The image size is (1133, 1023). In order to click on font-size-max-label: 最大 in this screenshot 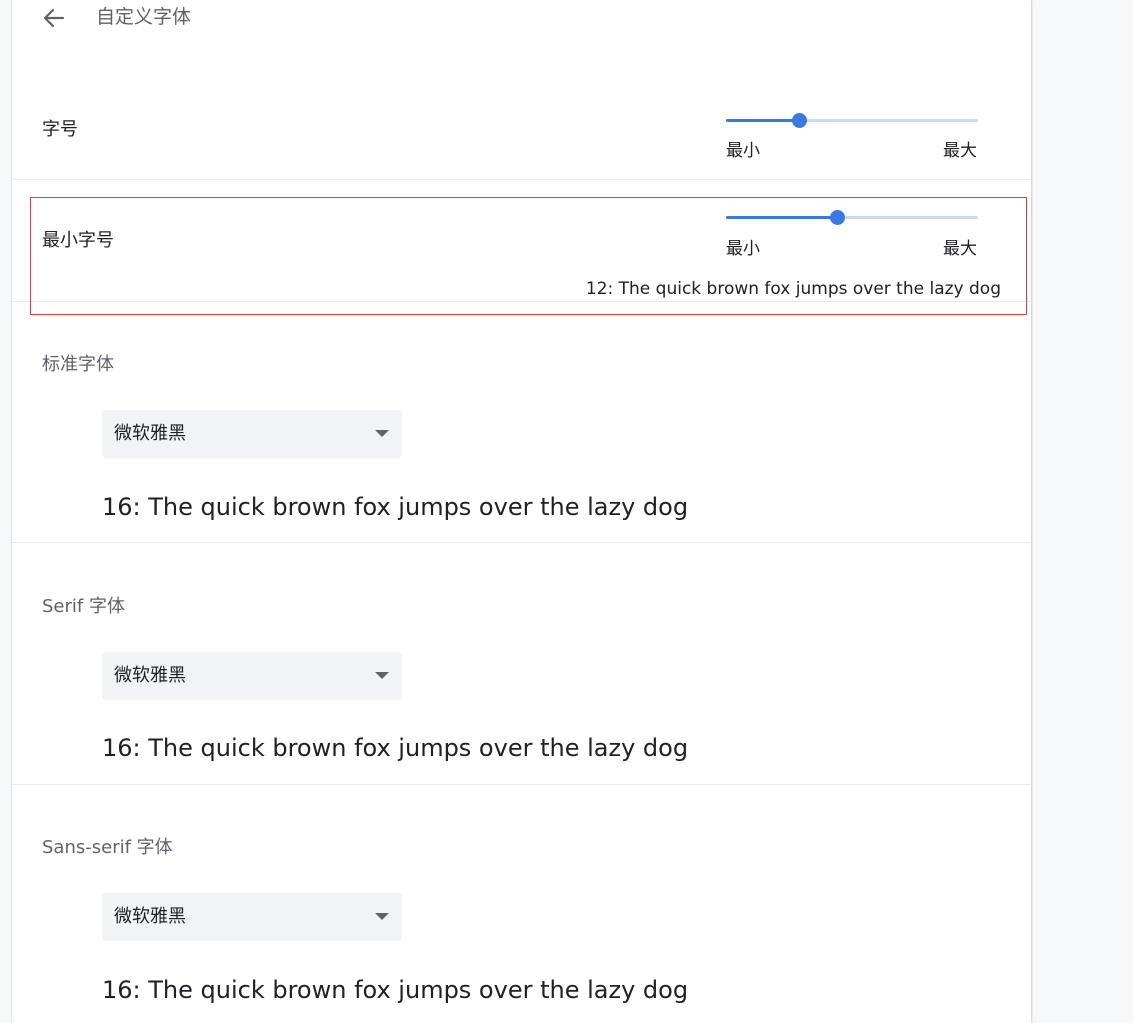, I will do `click(960, 151)`.